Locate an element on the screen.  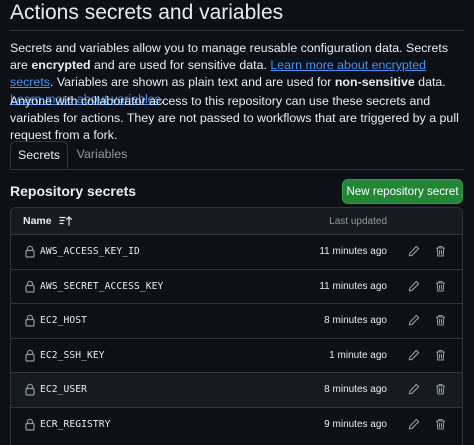
table-row: EC2_SSH_KEY 1 minute ago is located at coordinates (236, 356).